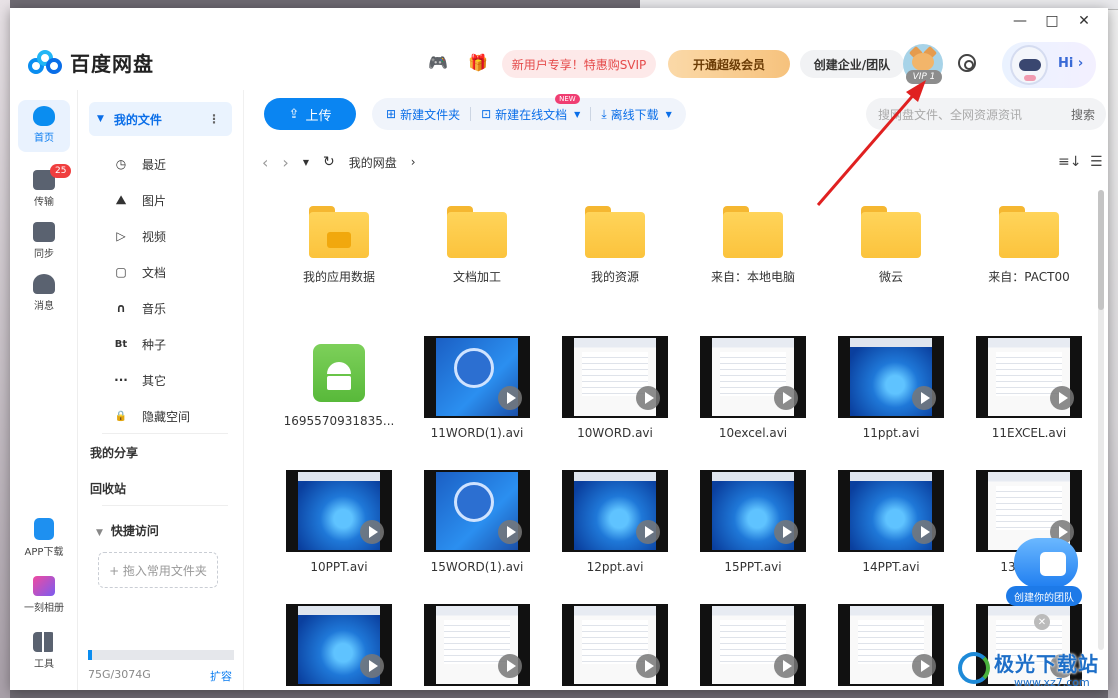 This screenshot has width=1118, height=698. What do you see at coordinates (1083, 114) in the screenshot?
I see `search-button: 搜索` at bounding box center [1083, 114].